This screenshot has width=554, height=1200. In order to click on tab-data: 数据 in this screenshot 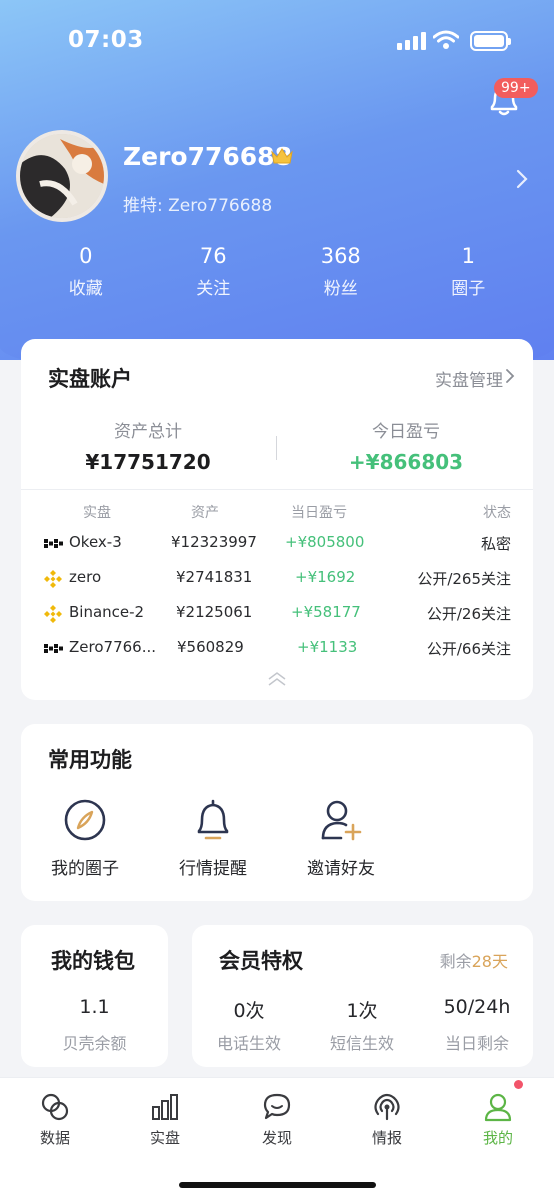, I will do `click(55, 1120)`.